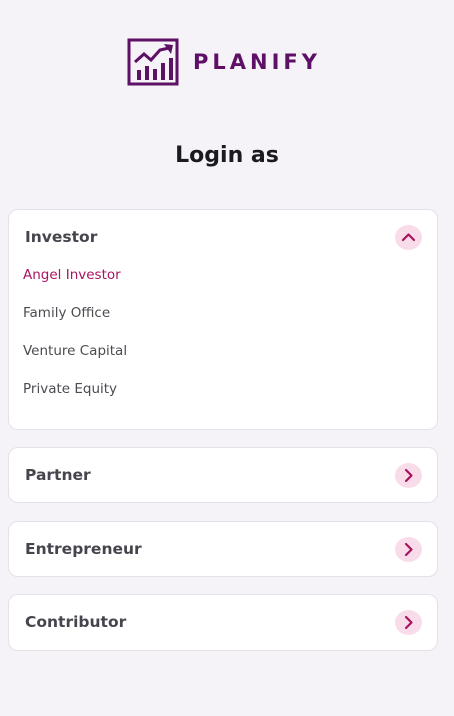 Image resolution: width=454 pixels, height=716 pixels. I want to click on investor-title: Investor, so click(61, 237).